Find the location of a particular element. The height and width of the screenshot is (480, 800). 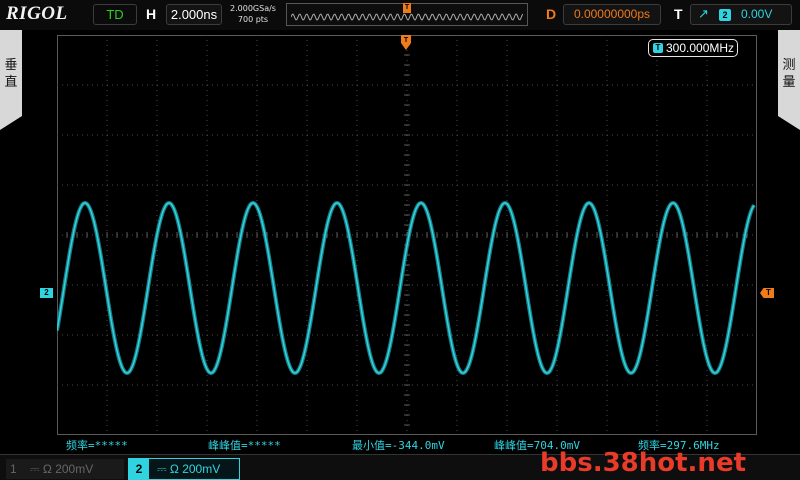

ch1-settings: ⎓ Ω 200mV is located at coordinates (62, 469).